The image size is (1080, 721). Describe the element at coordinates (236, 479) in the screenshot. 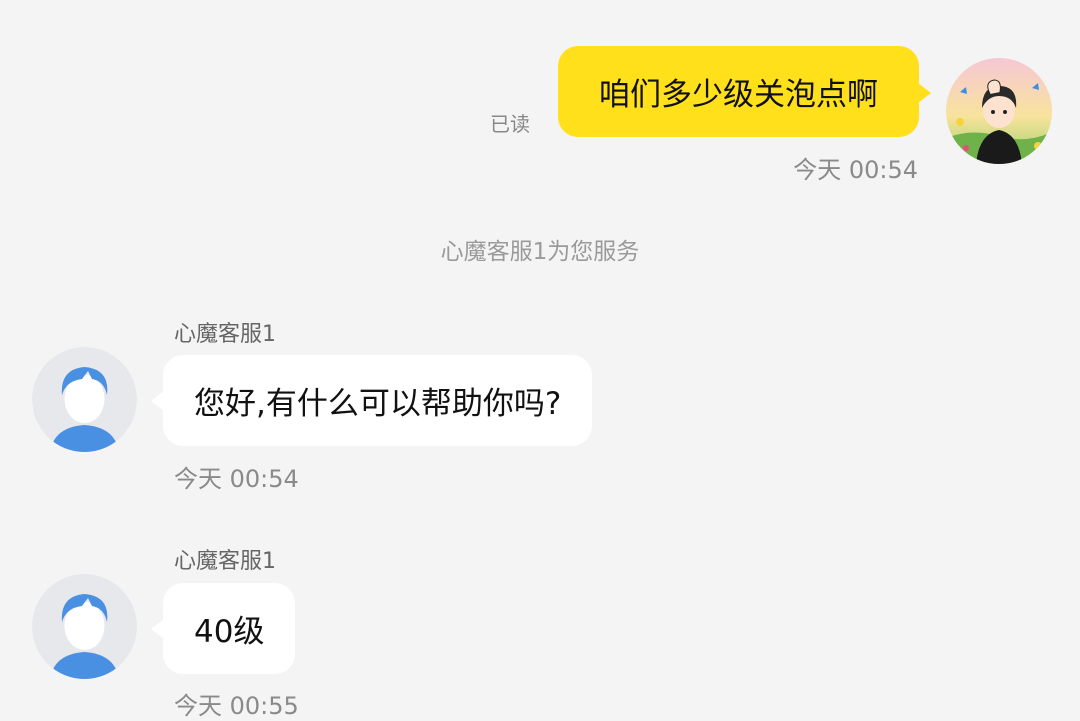

I see `incoming-message-time: 今天 00:54` at that location.